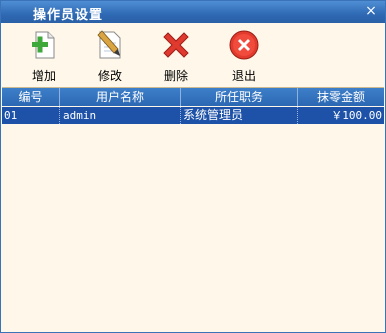  Describe the element at coordinates (176, 45) in the screenshot. I see `delete-x-icon` at that location.